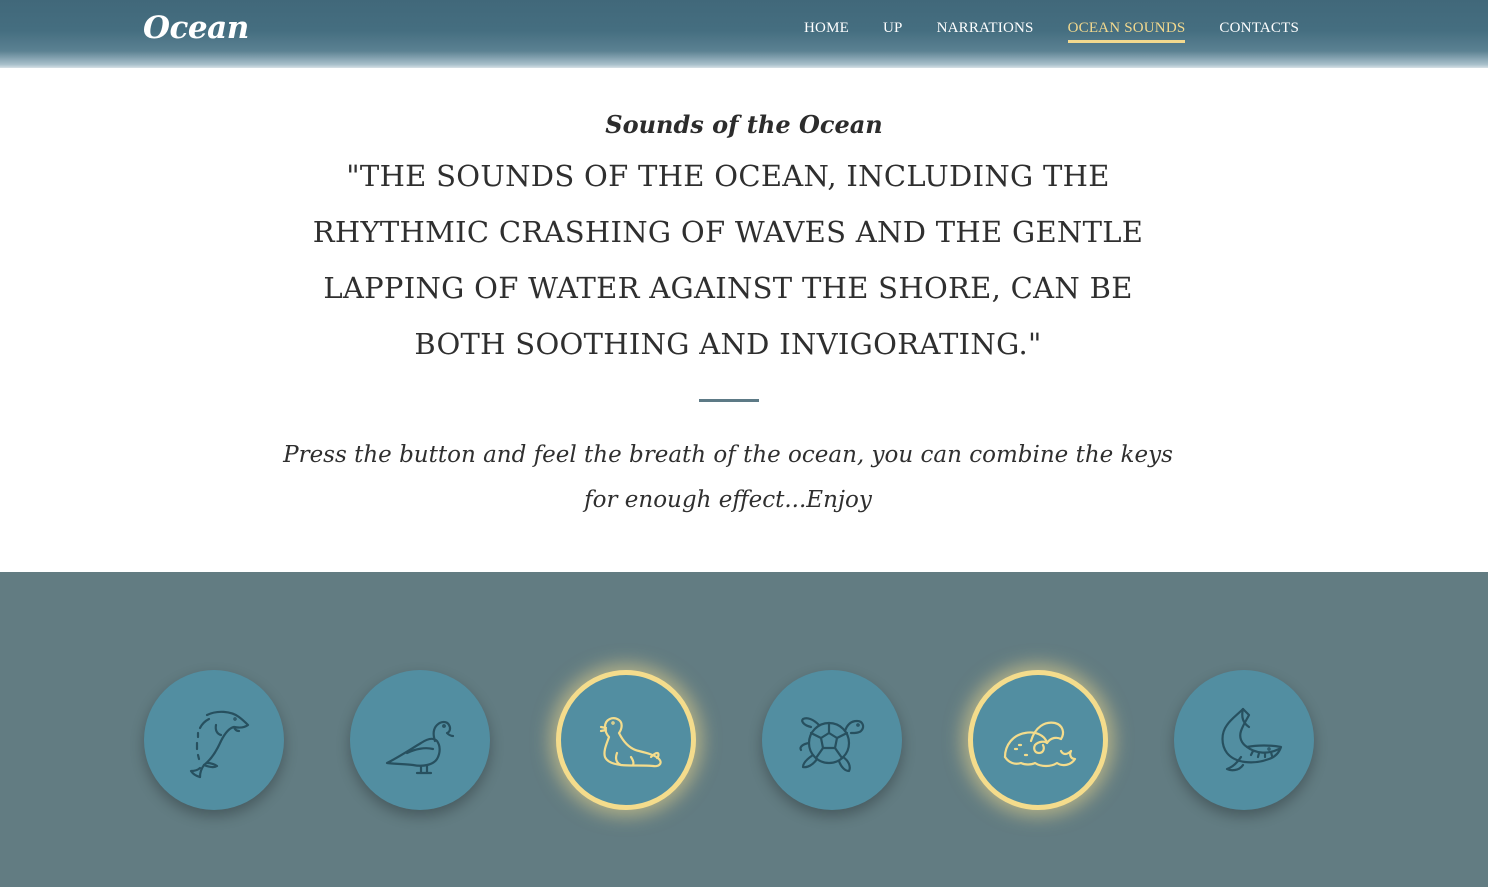 The height and width of the screenshot is (887, 1488). What do you see at coordinates (1259, 31) in the screenshot?
I see `nav-contacts: CONTACTS` at bounding box center [1259, 31].